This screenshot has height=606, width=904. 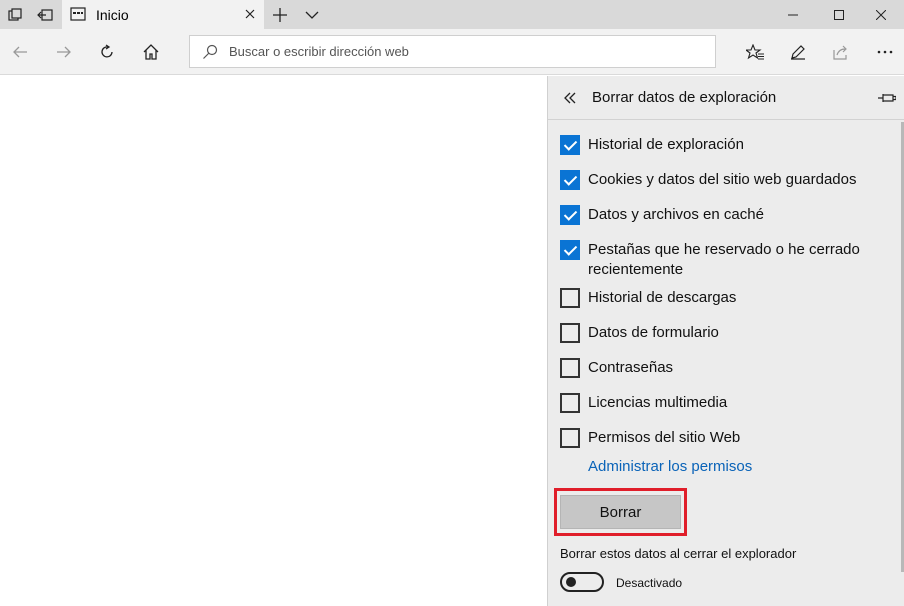 What do you see at coordinates (653, 332) in the screenshot?
I see `option-label: Datos de formulario` at bounding box center [653, 332].